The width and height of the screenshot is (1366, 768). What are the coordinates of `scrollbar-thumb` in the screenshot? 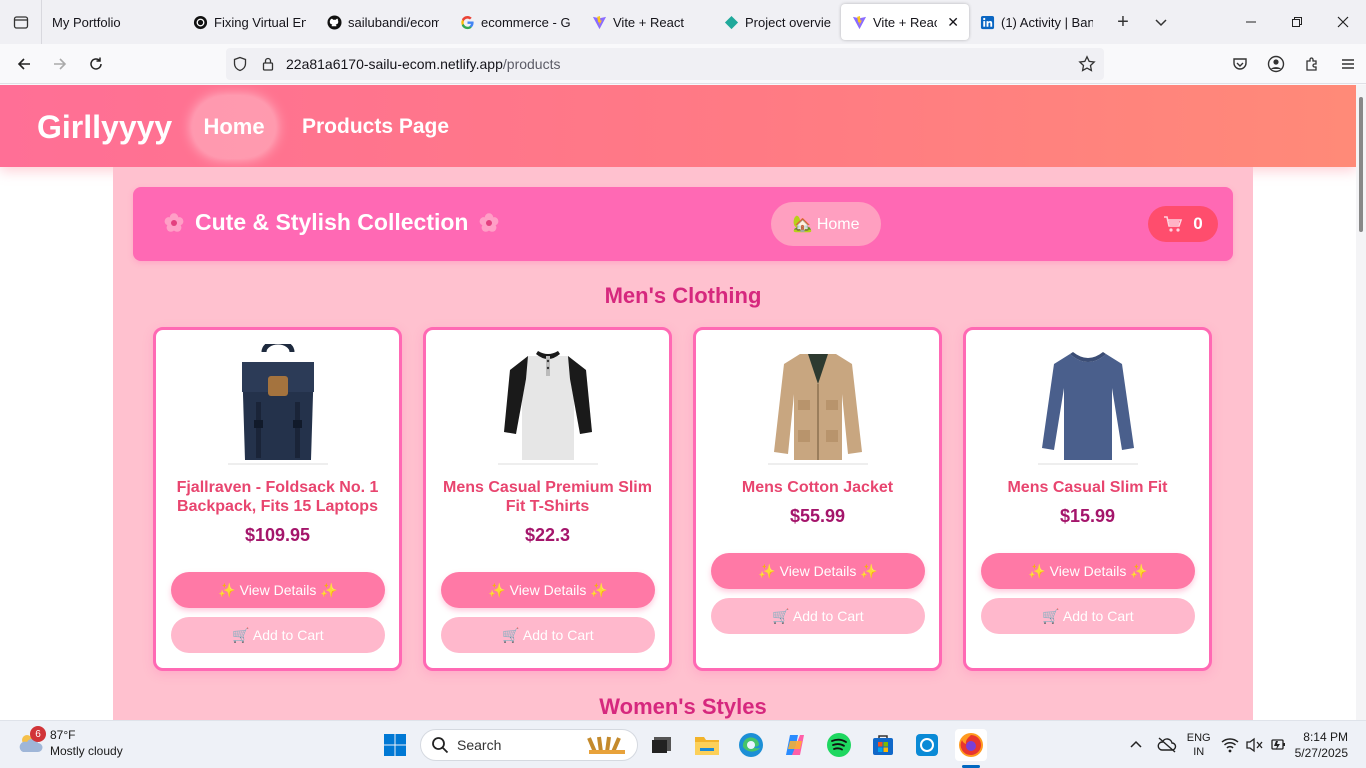 It's located at (1361, 164).